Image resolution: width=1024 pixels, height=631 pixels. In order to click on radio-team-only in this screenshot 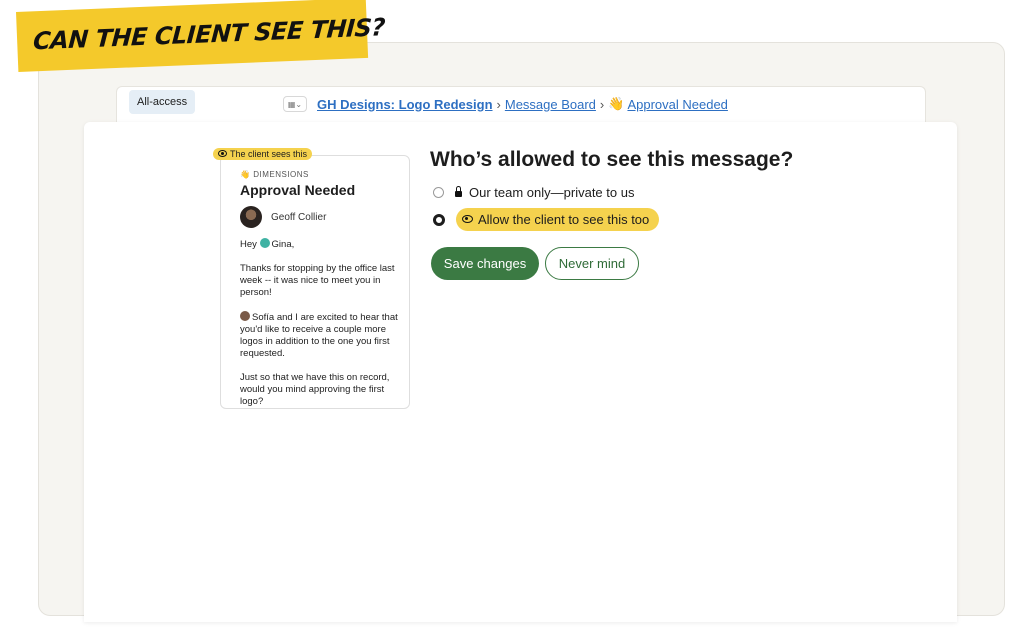, I will do `click(438, 192)`.